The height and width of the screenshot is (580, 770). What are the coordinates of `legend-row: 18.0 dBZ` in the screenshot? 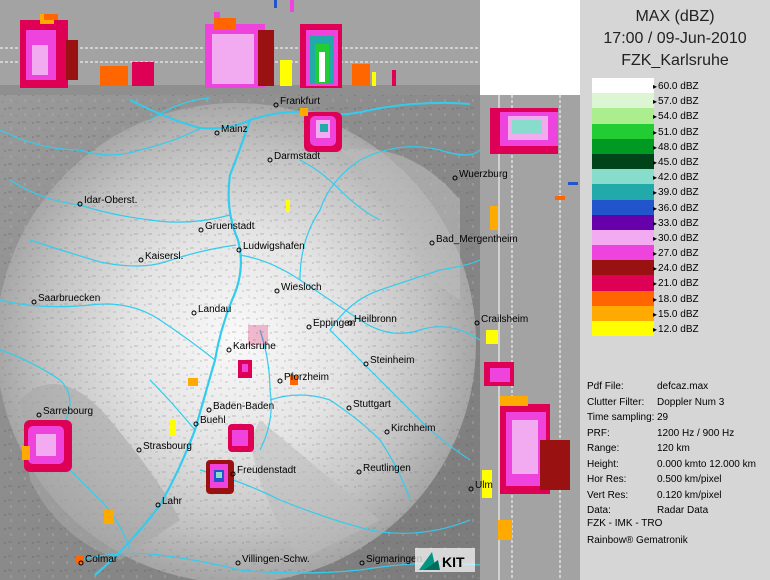 It's located at (677, 298).